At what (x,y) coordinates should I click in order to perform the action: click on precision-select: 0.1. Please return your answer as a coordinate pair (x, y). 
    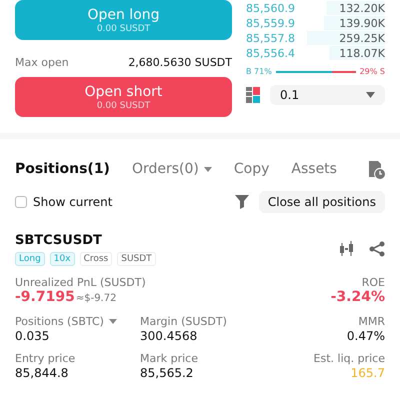
    Looking at the image, I should click on (327, 95).